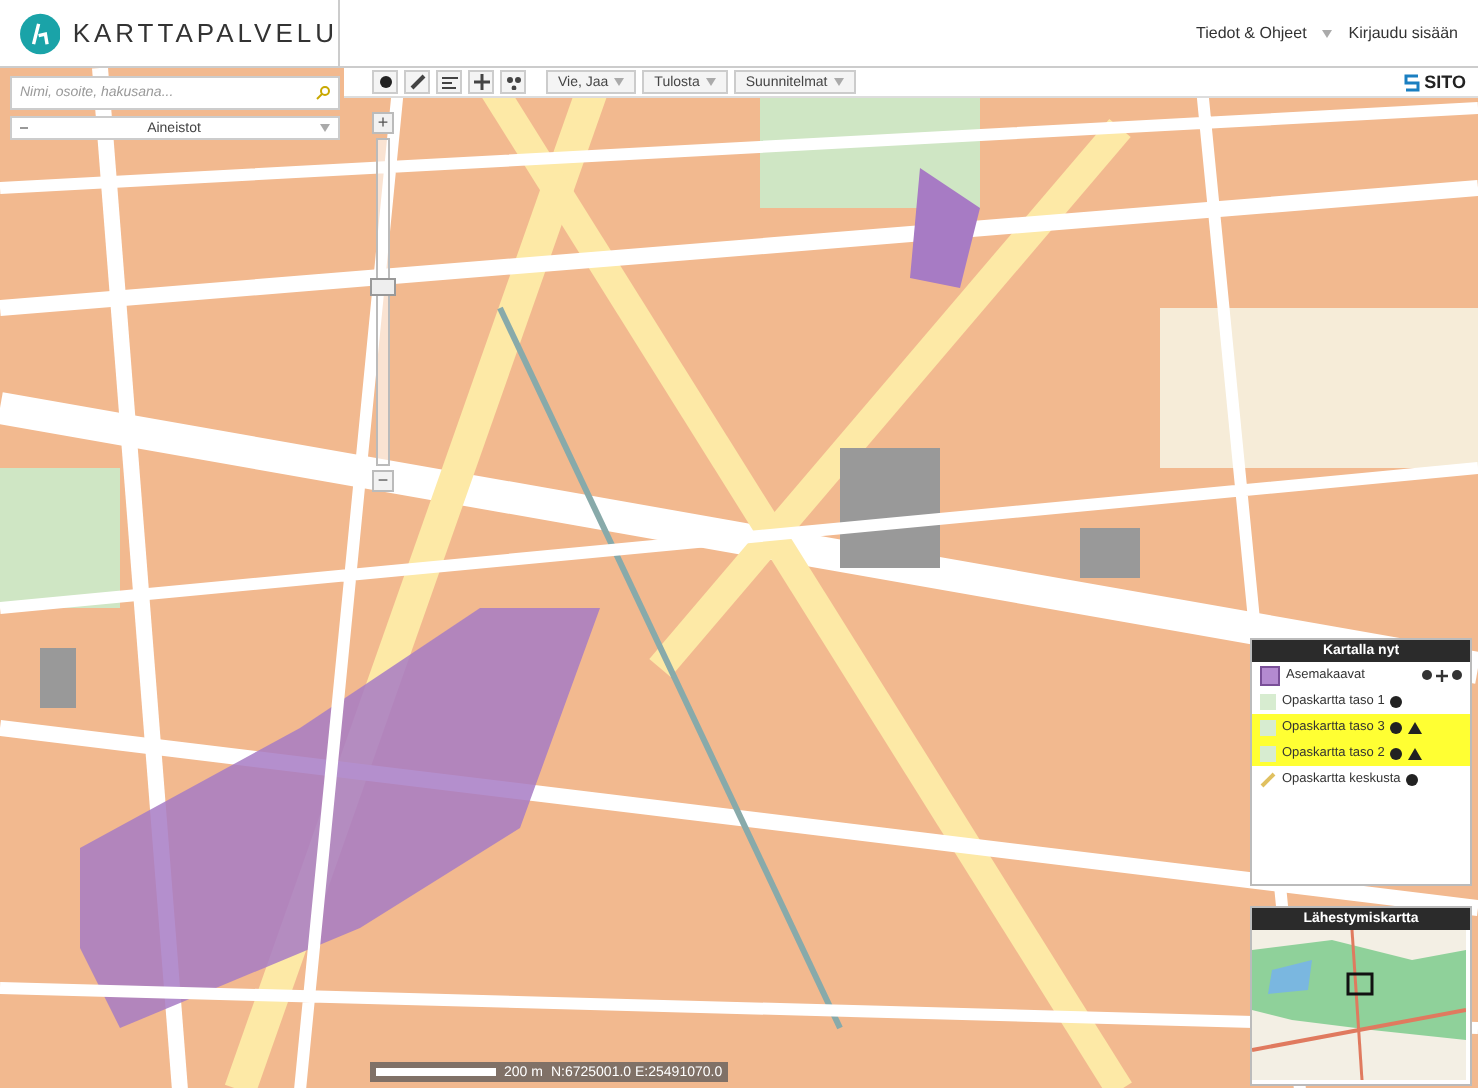  I want to click on caret-icon, so click(1327, 33).